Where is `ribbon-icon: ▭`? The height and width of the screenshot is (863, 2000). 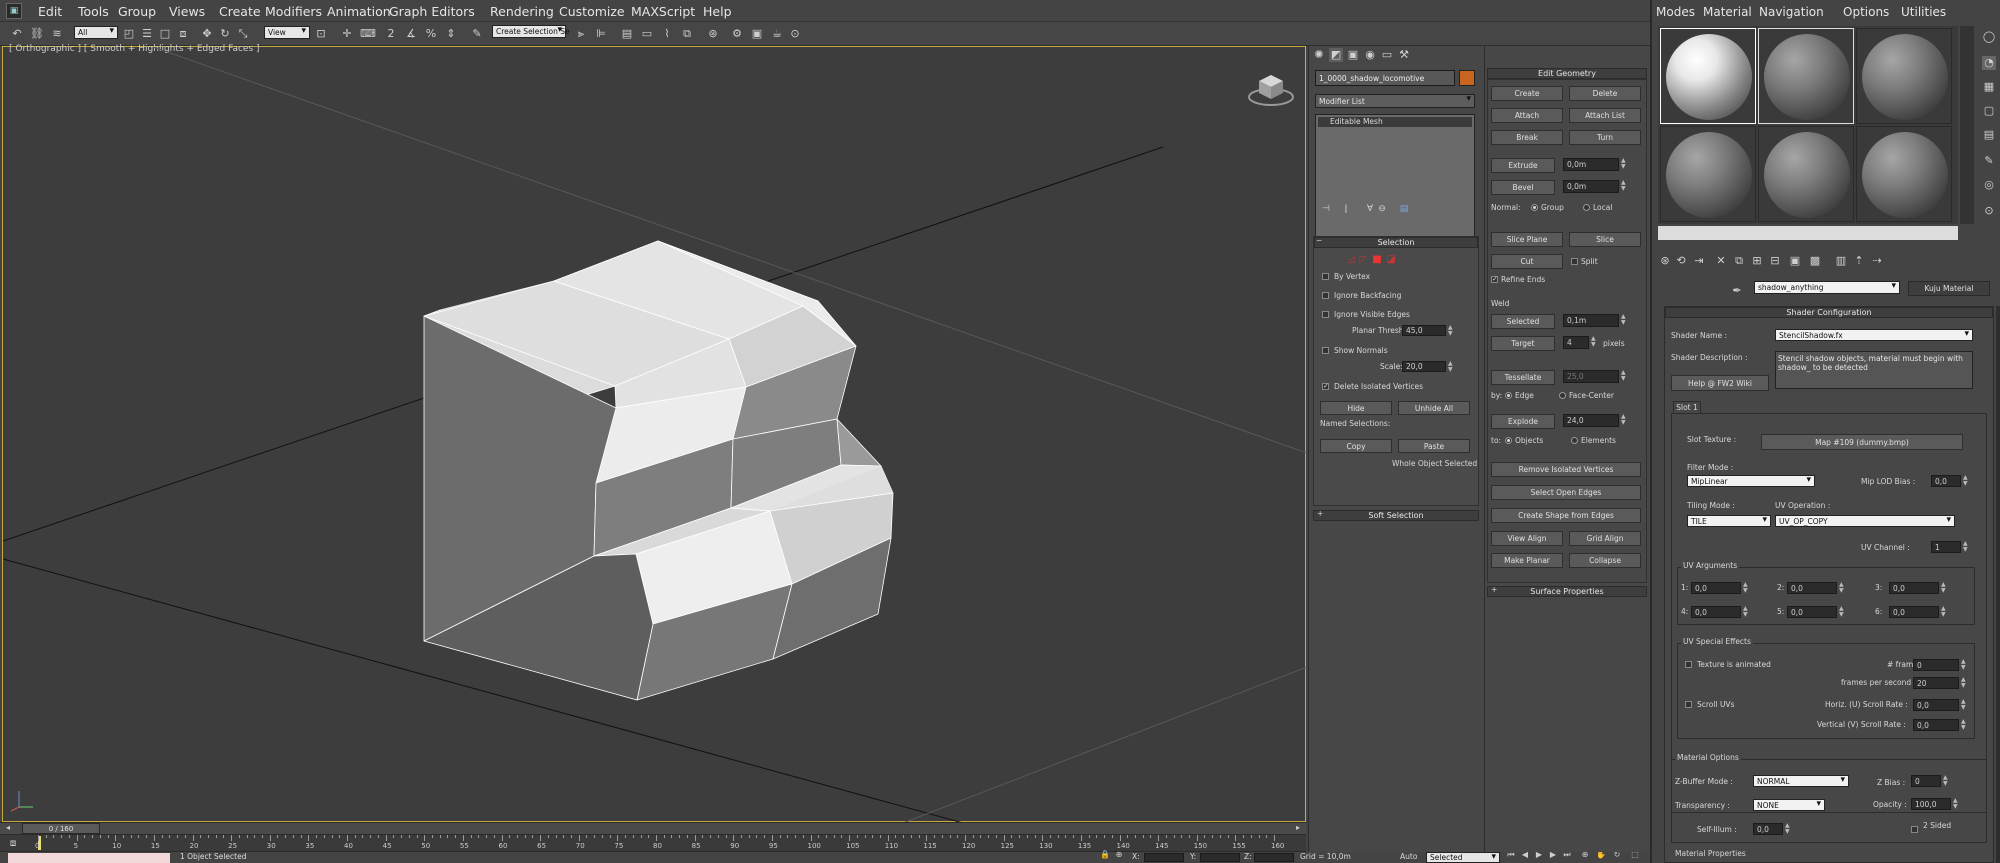 ribbon-icon: ▭ is located at coordinates (647, 34).